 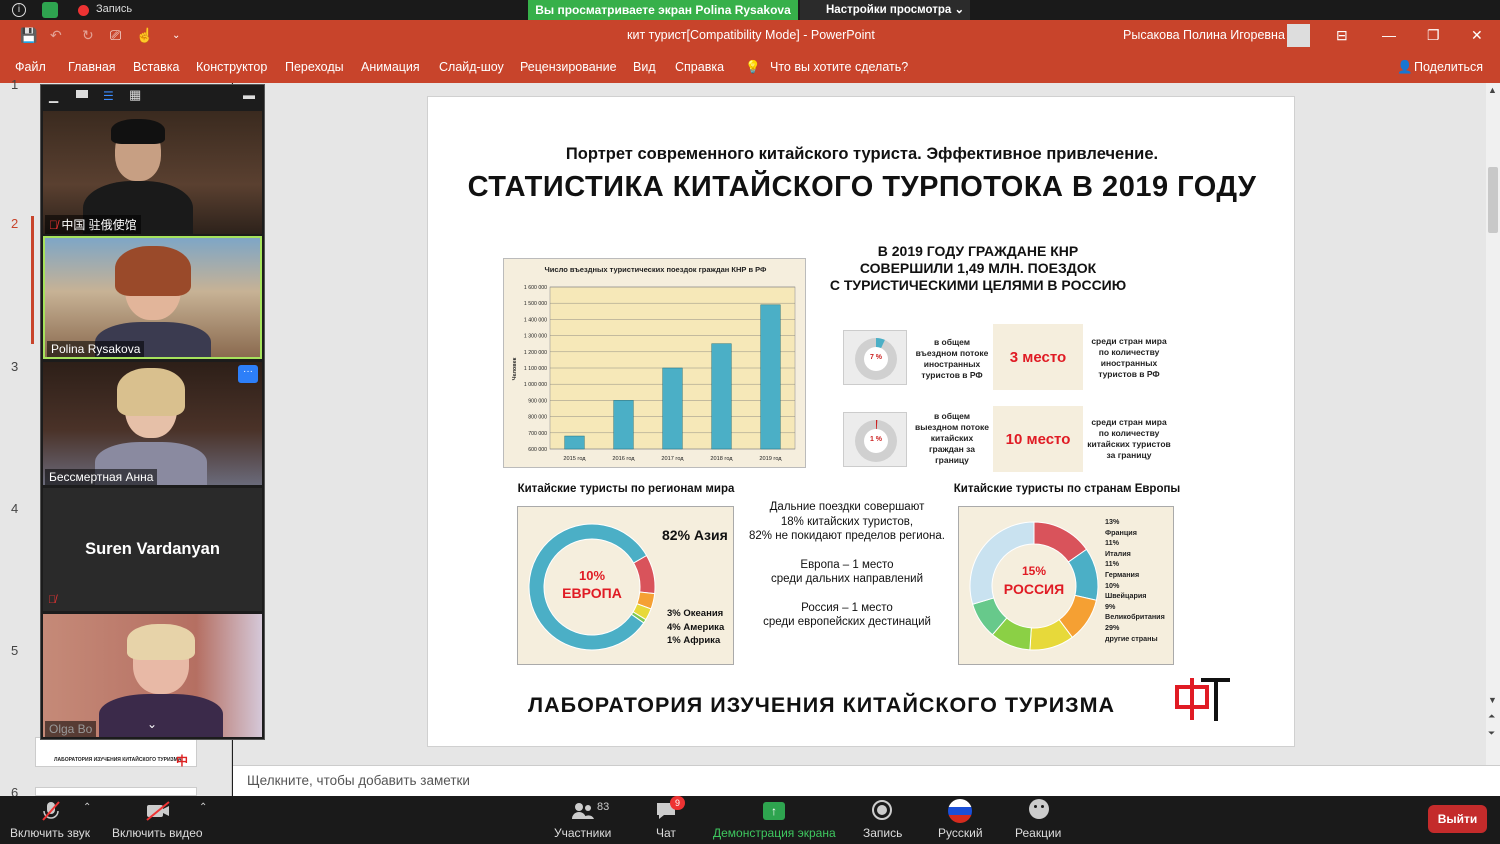 I want to click on reactions-button: Реакции, so click(x=1038, y=833).